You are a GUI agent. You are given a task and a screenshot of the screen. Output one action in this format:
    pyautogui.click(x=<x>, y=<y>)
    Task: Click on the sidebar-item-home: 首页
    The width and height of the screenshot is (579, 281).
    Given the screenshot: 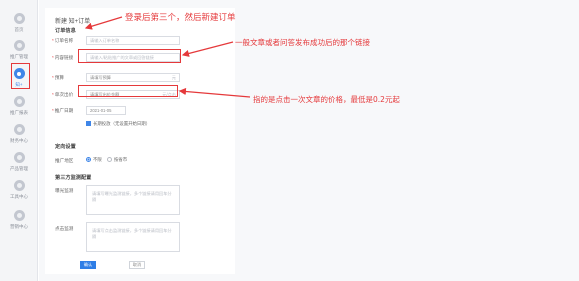 What is the action you would take?
    pyautogui.click(x=19, y=22)
    